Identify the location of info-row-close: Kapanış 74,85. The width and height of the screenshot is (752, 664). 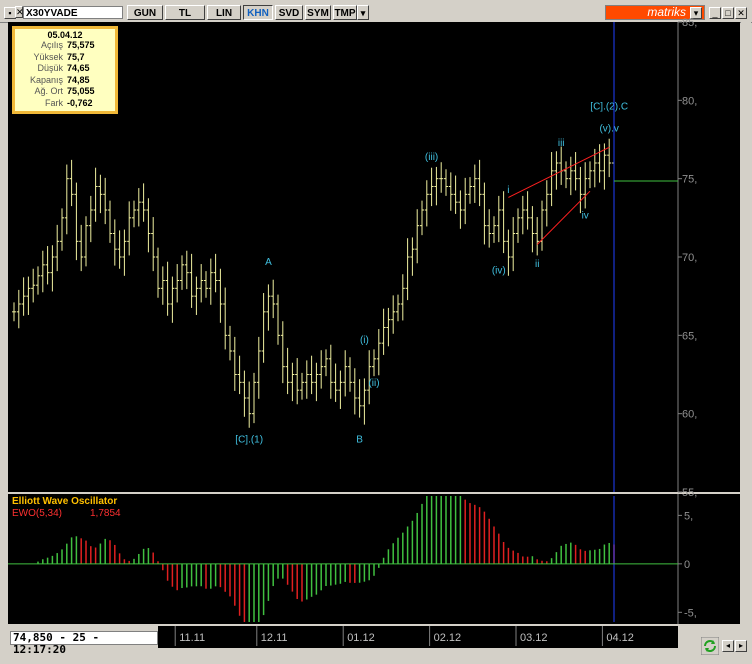
(65, 81).